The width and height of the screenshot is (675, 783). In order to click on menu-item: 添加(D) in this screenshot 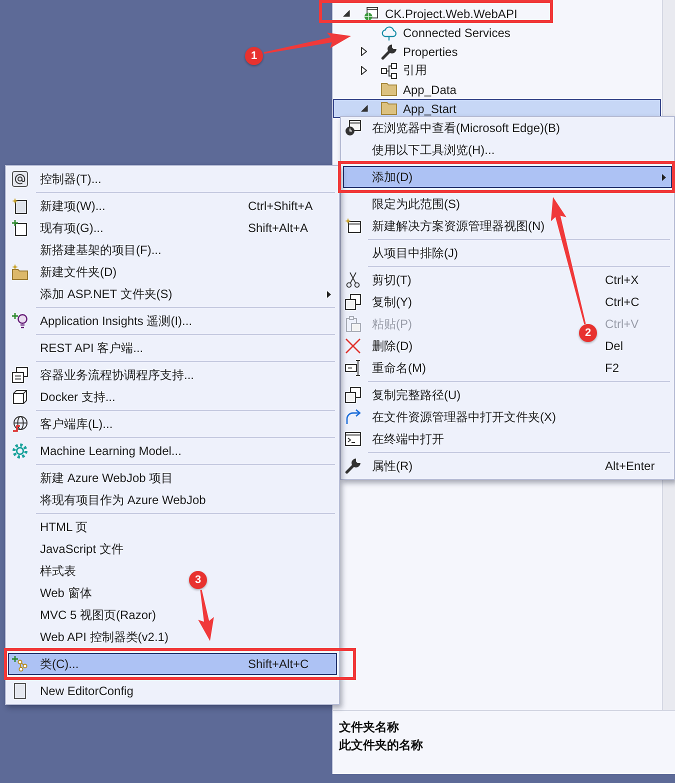, I will do `click(507, 177)`.